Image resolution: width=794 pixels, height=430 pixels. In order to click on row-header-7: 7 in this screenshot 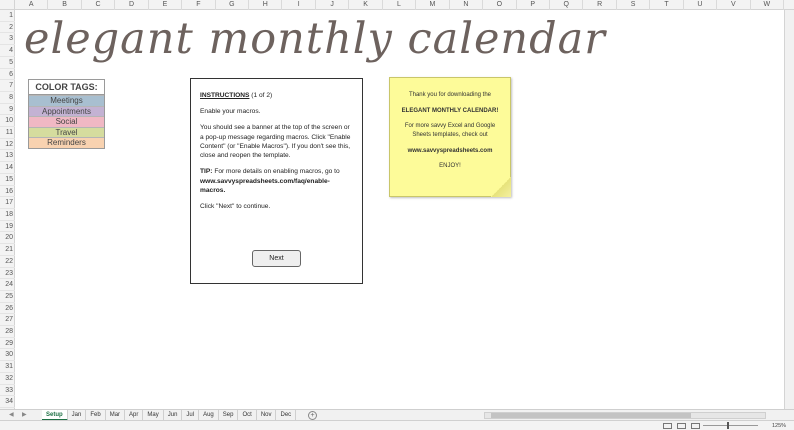, I will do `click(7, 86)`.